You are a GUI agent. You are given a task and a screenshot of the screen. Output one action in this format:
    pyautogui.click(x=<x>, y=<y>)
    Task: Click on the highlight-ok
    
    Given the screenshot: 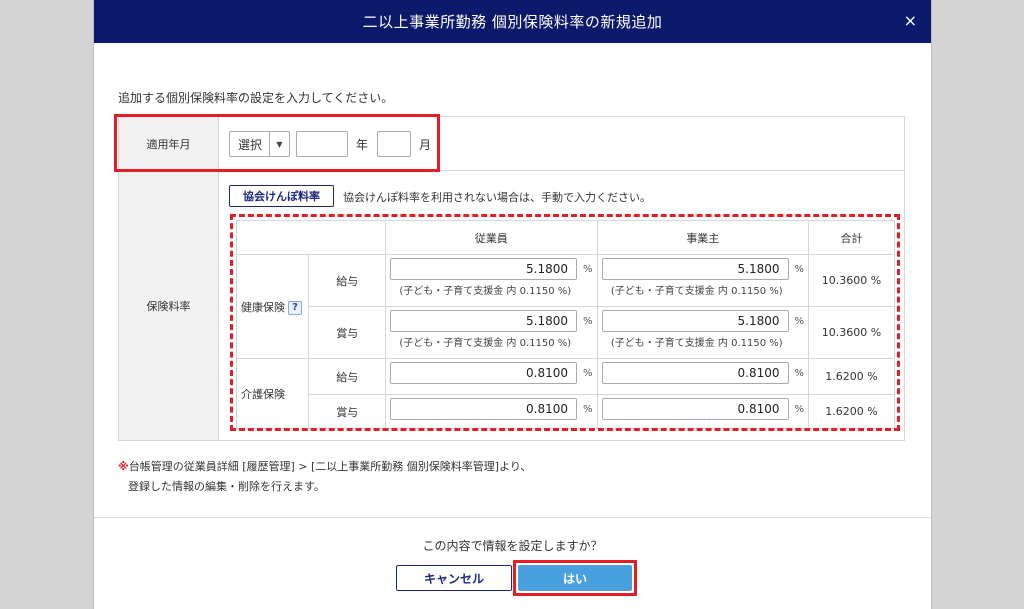 What is the action you would take?
    pyautogui.click(x=575, y=578)
    